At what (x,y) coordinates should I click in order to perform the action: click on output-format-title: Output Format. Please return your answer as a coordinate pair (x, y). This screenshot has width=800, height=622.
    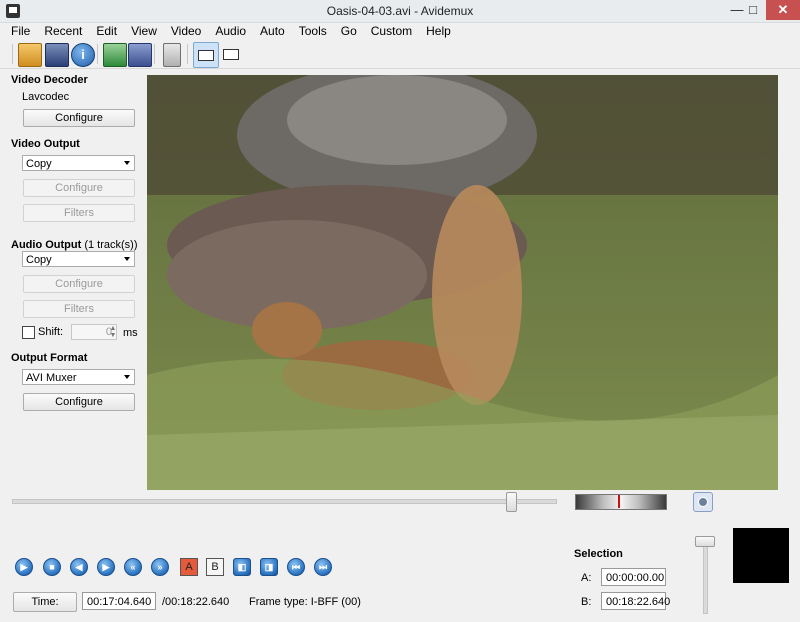
    Looking at the image, I should click on (49, 358).